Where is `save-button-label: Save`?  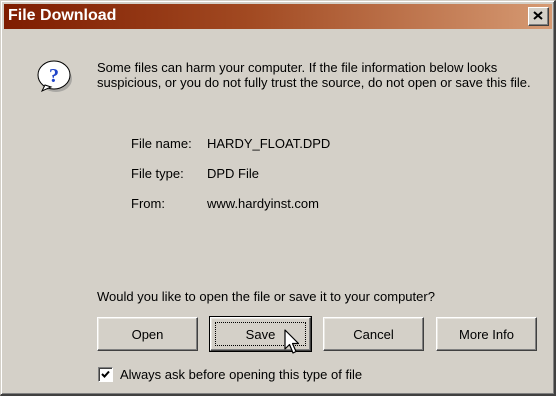 save-button-label: Save is located at coordinates (260, 334).